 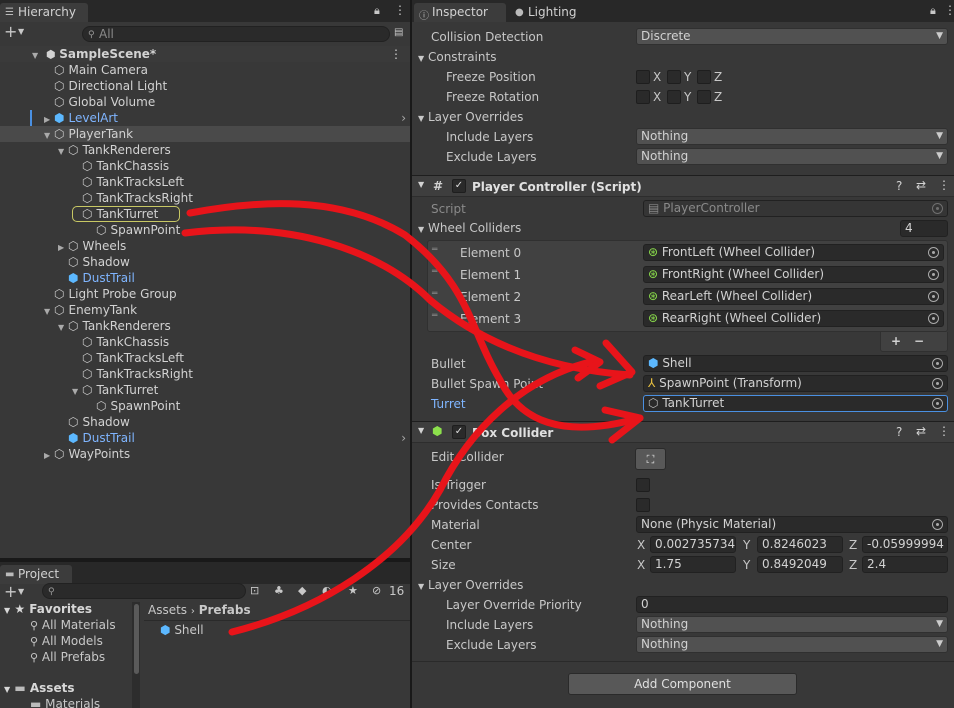 What do you see at coordinates (205, 278) in the screenshot?
I see `hierarchy-item: ⬢ DustTrail ›` at bounding box center [205, 278].